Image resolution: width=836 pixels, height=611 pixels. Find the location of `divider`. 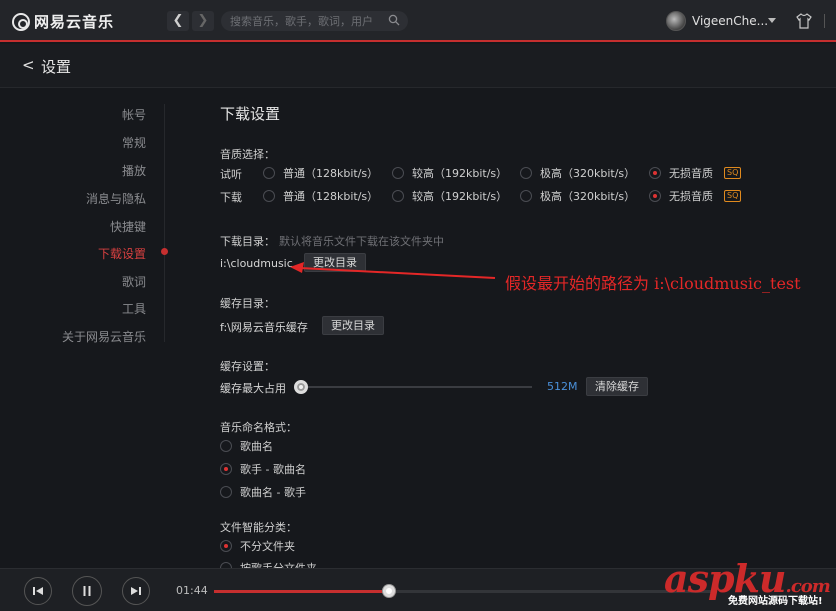

divider is located at coordinates (824, 21).